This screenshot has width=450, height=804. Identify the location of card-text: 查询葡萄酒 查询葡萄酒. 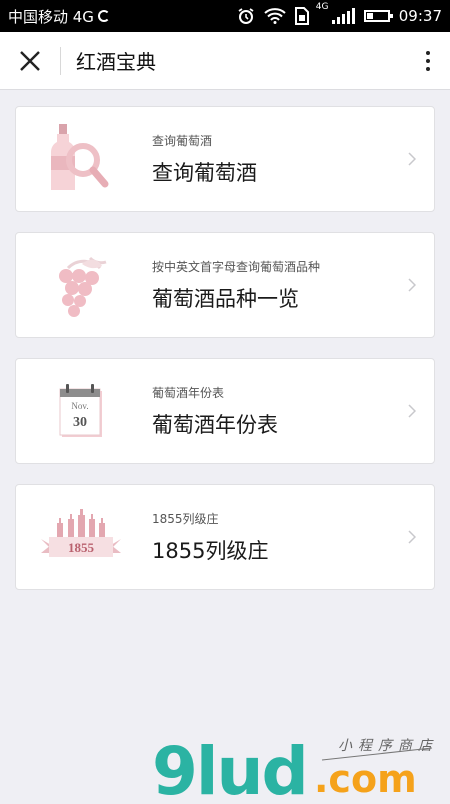
(204, 159).